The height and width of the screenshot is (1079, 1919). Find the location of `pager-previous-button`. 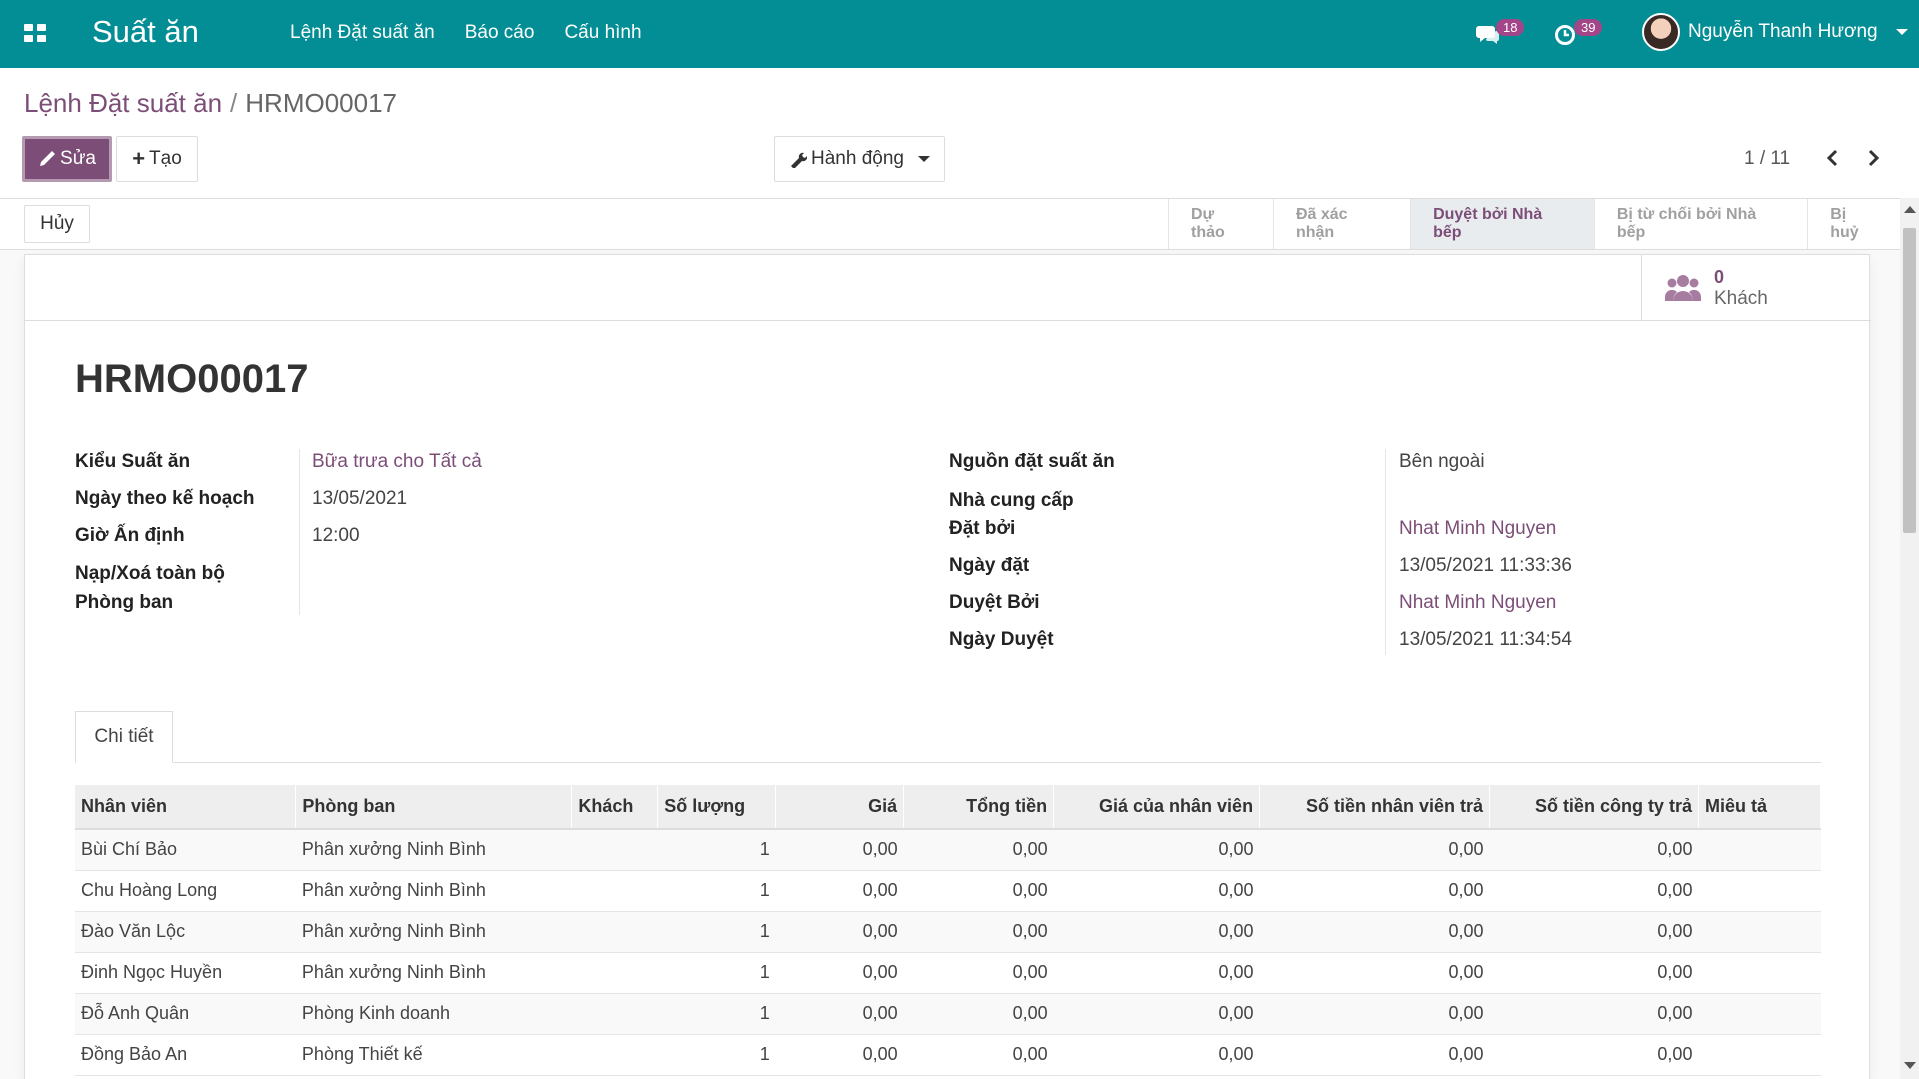

pager-previous-button is located at coordinates (1832, 158).